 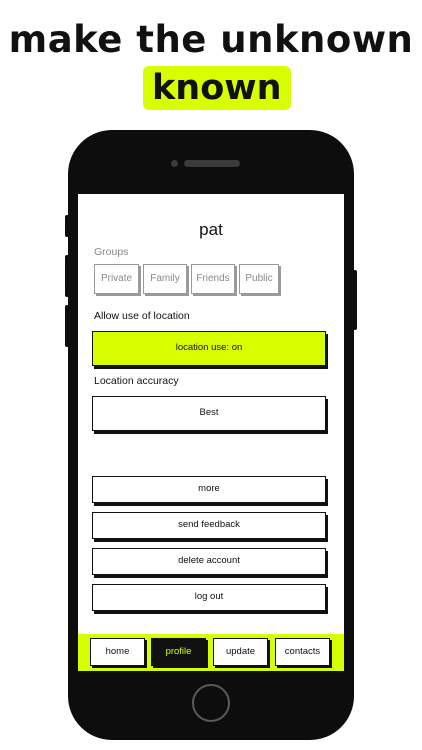 What do you see at coordinates (209, 597) in the screenshot?
I see `log-out-button: log out` at bounding box center [209, 597].